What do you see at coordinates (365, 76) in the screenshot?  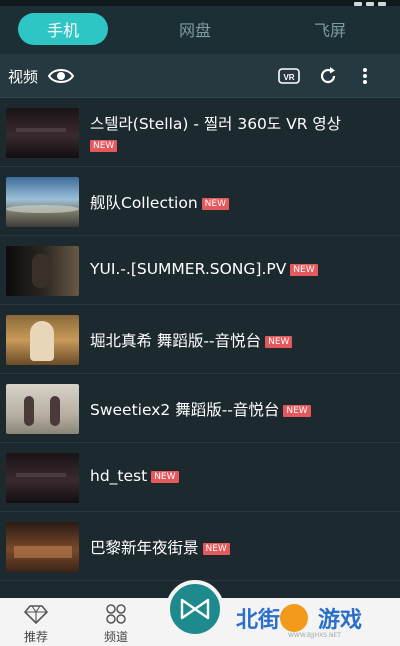 I see `more-icon` at bounding box center [365, 76].